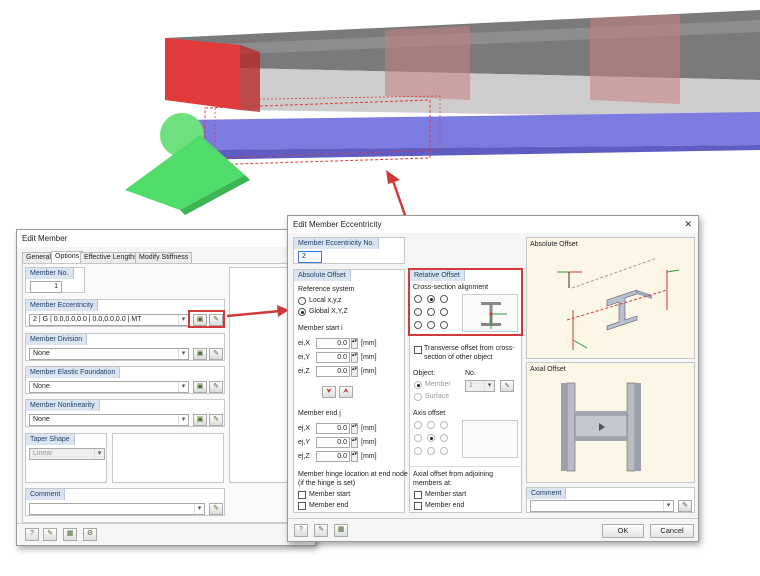  Describe the element at coordinates (354, 357) in the screenshot. I see `ei-y-spinner: ▴▾` at that location.